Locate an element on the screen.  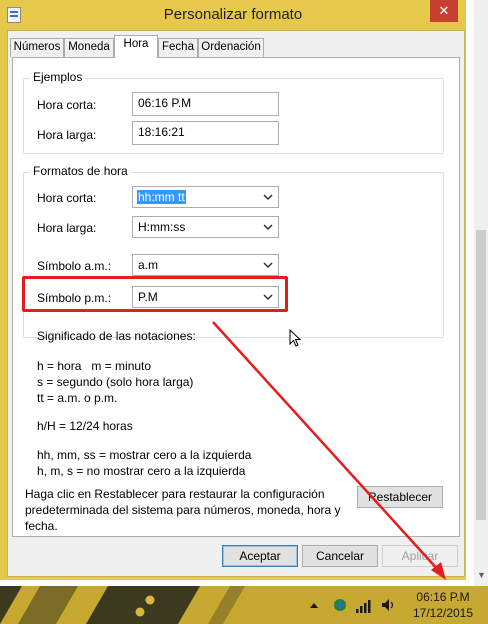
tab-hora: Hora is located at coordinates (136, 46).